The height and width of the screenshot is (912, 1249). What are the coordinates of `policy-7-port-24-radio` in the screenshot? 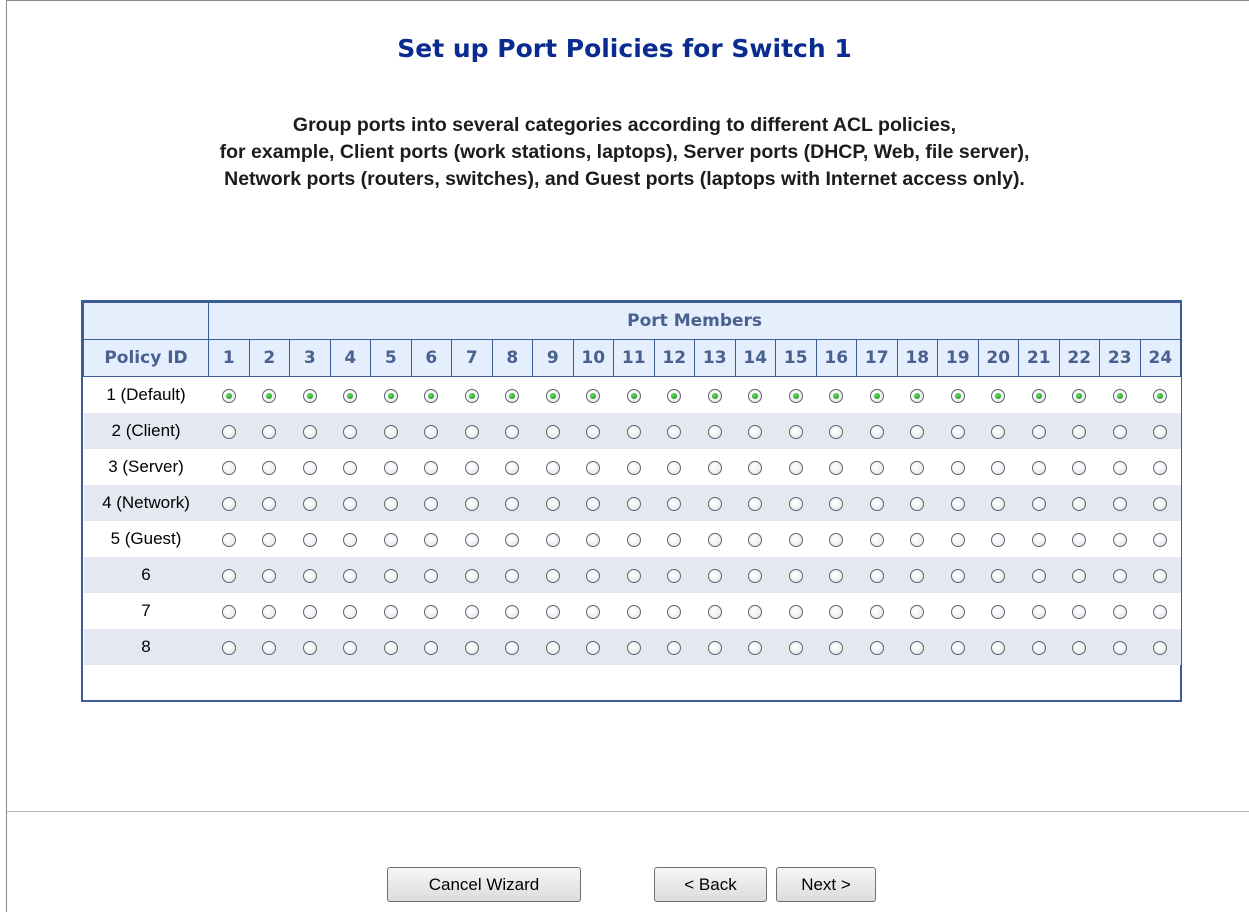 It's located at (1160, 611).